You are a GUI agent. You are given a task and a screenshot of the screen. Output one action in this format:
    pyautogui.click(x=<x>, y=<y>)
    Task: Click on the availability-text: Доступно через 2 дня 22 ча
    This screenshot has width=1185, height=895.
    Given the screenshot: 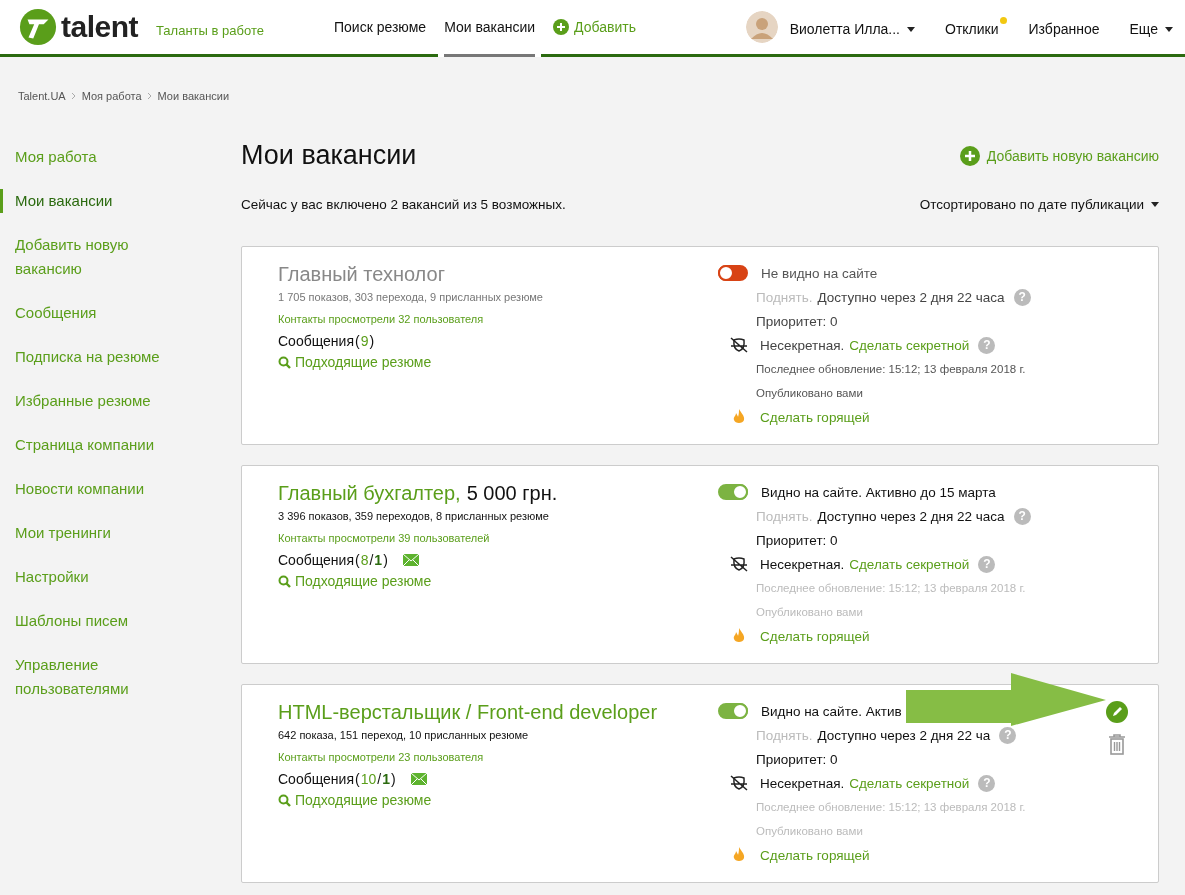 What is the action you would take?
    pyautogui.click(x=904, y=735)
    